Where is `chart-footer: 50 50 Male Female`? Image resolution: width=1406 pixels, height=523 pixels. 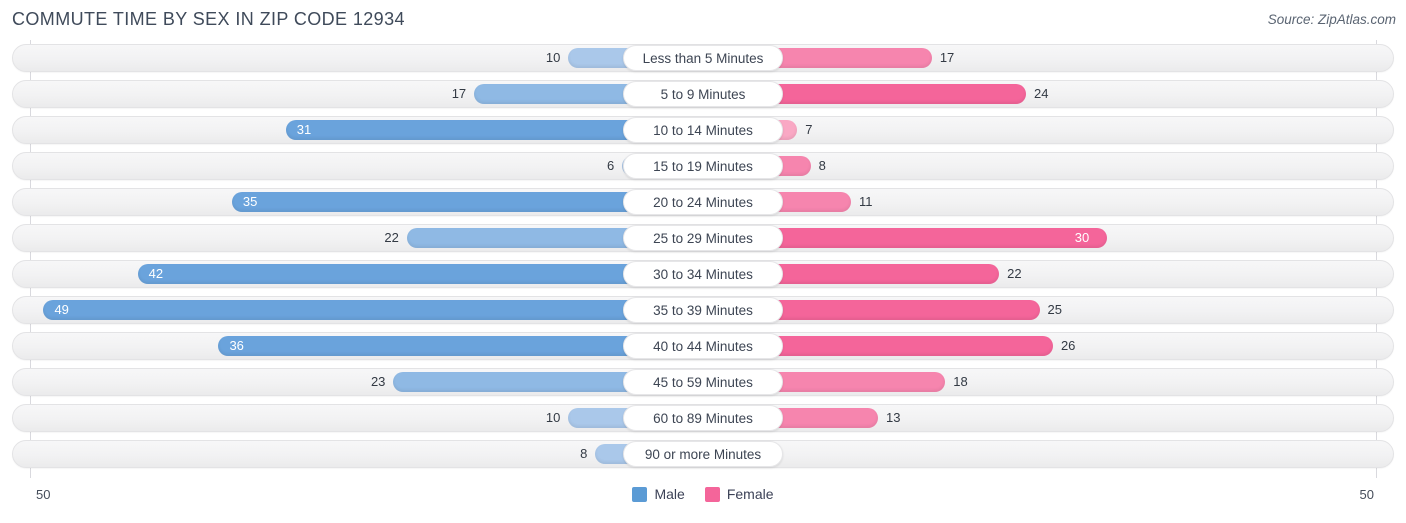
chart-footer: 50 50 Male Female is located at coordinates (703, 503).